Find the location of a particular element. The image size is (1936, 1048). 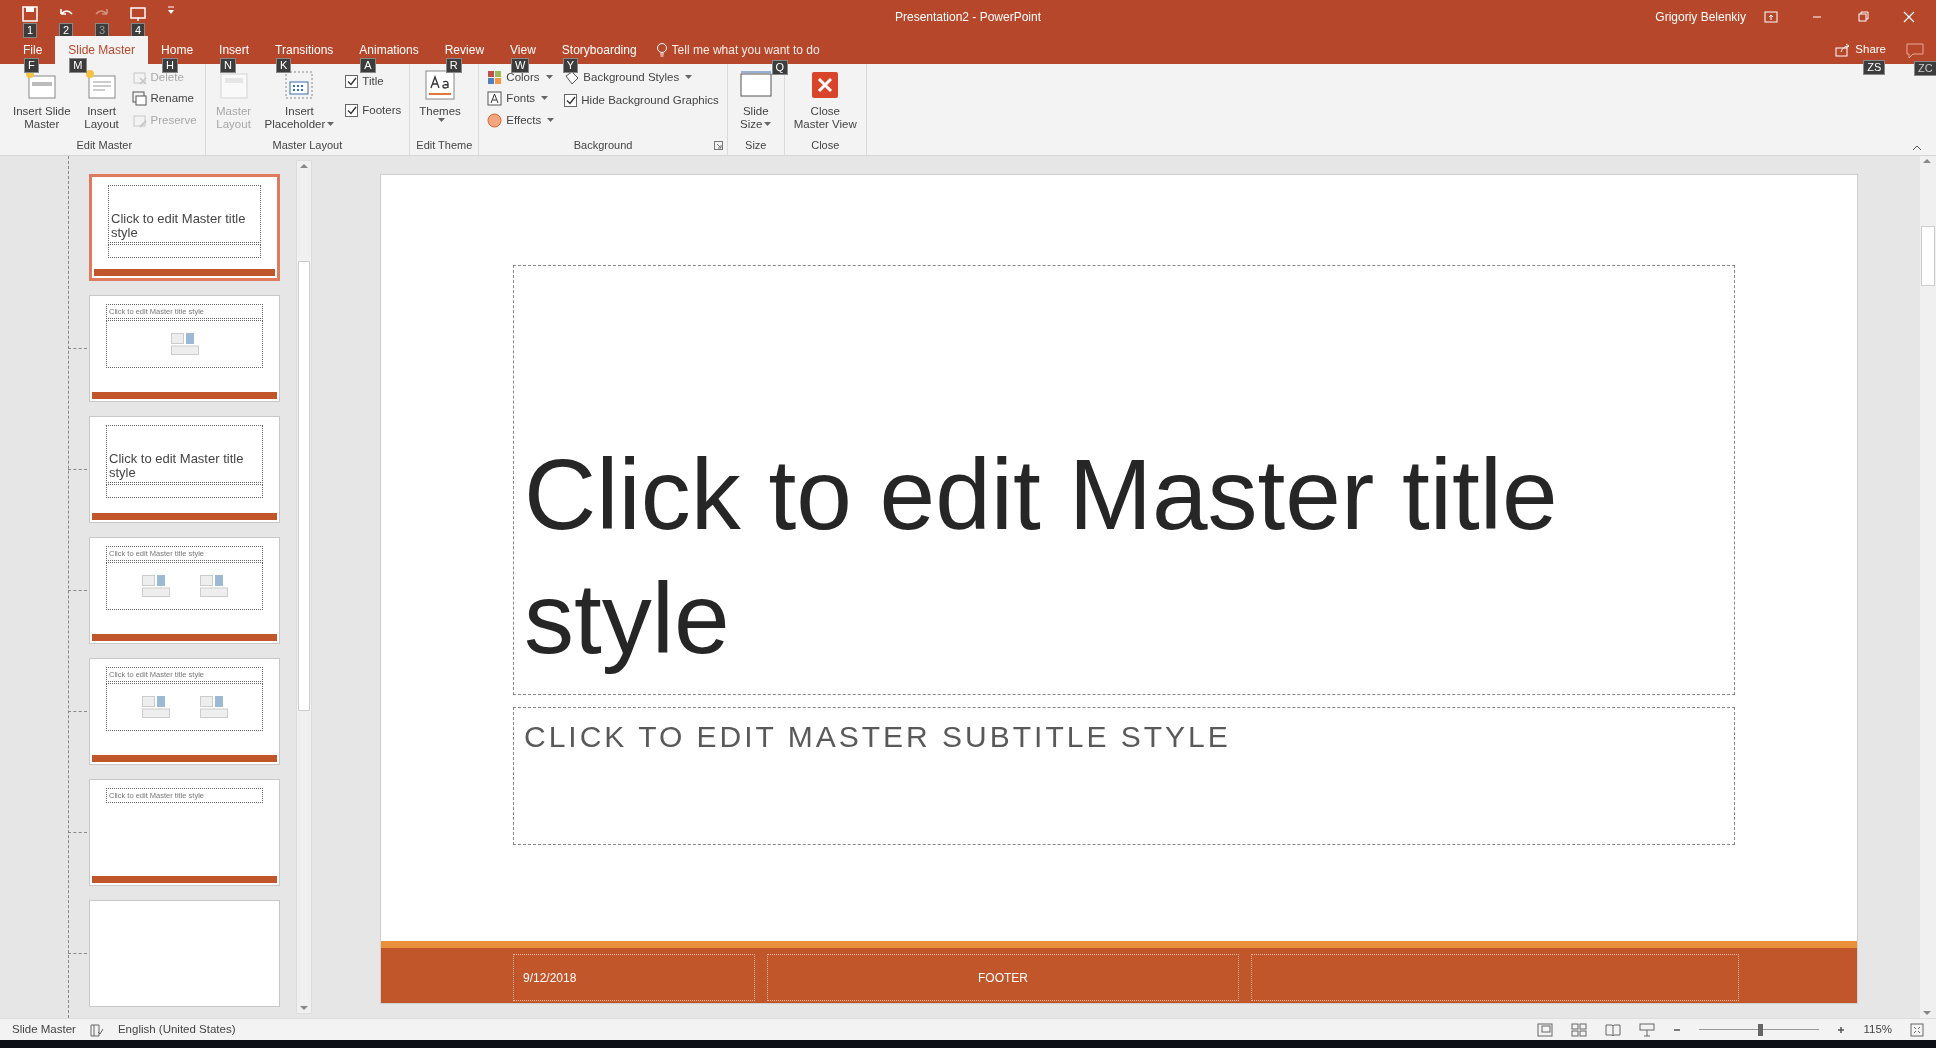

group-label: Close is located at coordinates (825, 145).